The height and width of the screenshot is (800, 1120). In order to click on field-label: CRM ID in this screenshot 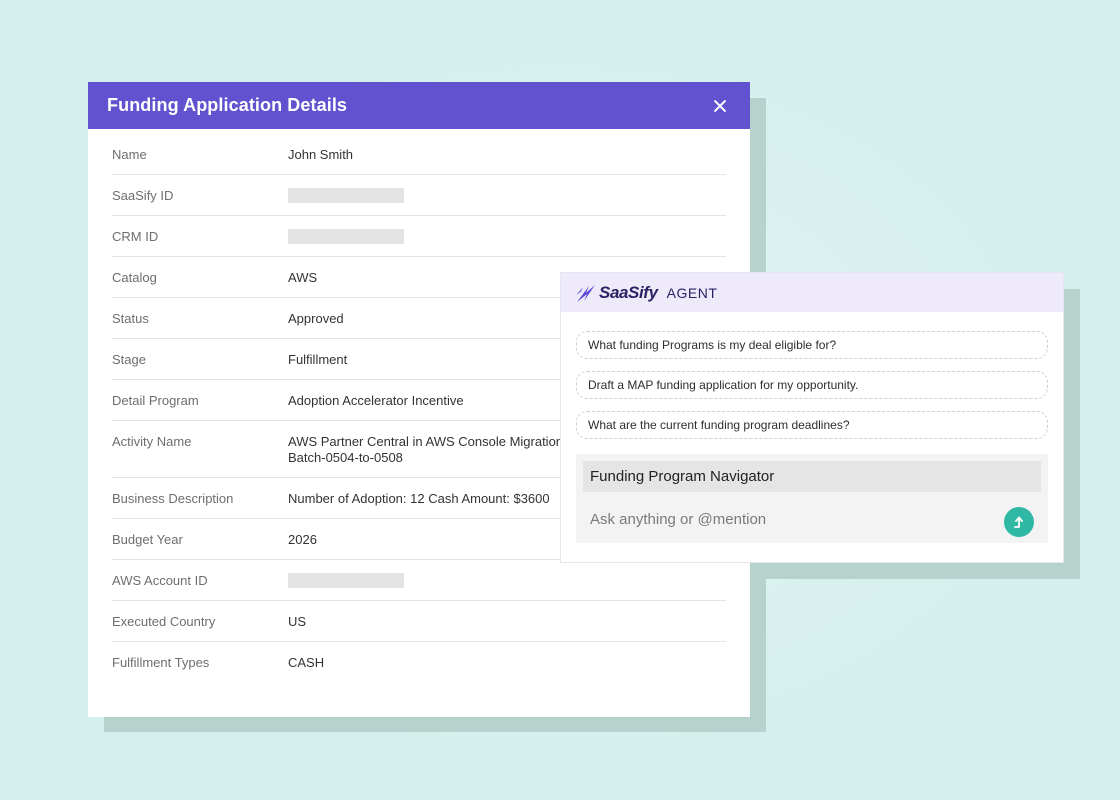, I will do `click(135, 236)`.